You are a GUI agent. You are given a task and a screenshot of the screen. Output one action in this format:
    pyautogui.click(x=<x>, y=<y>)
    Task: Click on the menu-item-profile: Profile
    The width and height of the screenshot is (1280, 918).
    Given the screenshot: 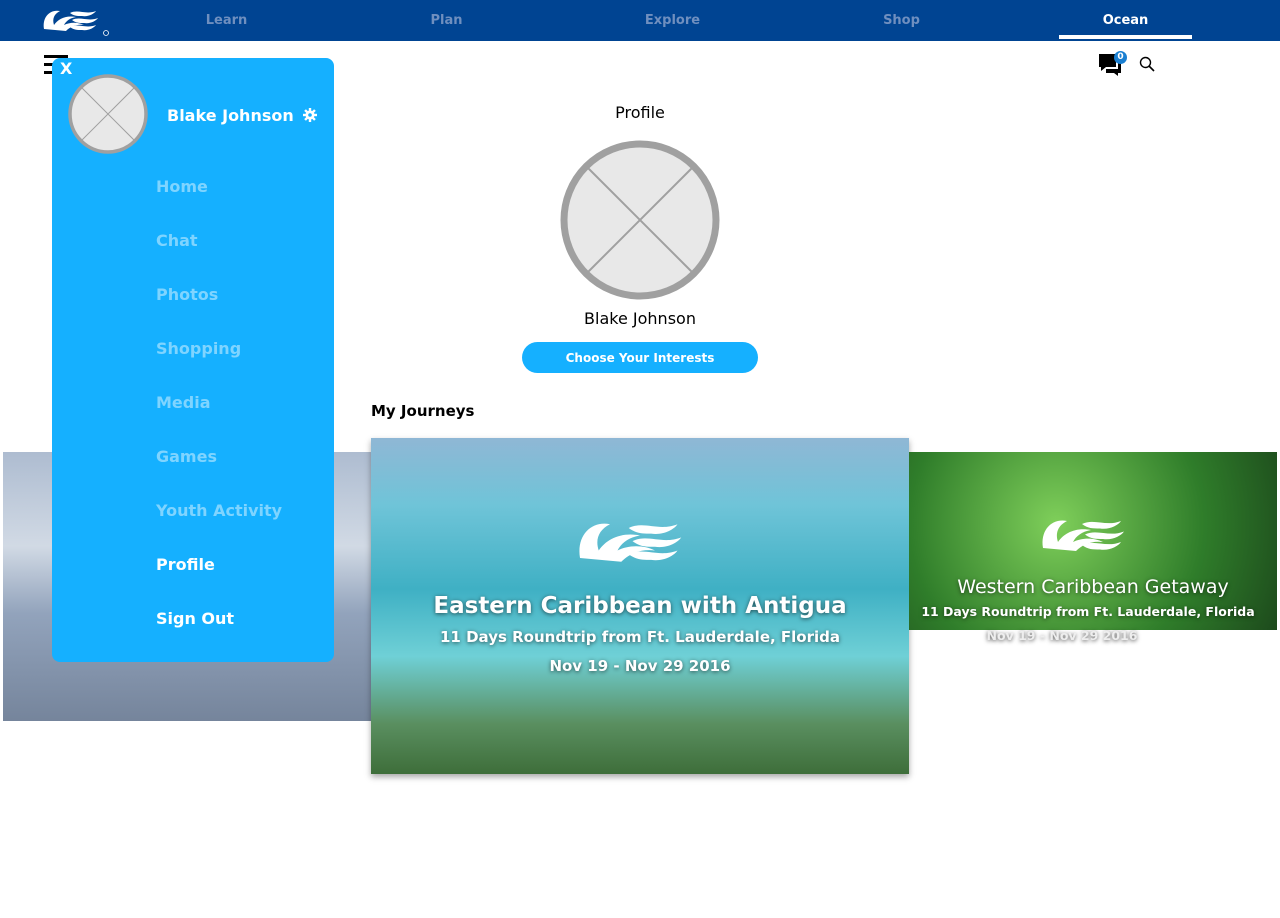 What is the action you would take?
    pyautogui.click(x=185, y=564)
    